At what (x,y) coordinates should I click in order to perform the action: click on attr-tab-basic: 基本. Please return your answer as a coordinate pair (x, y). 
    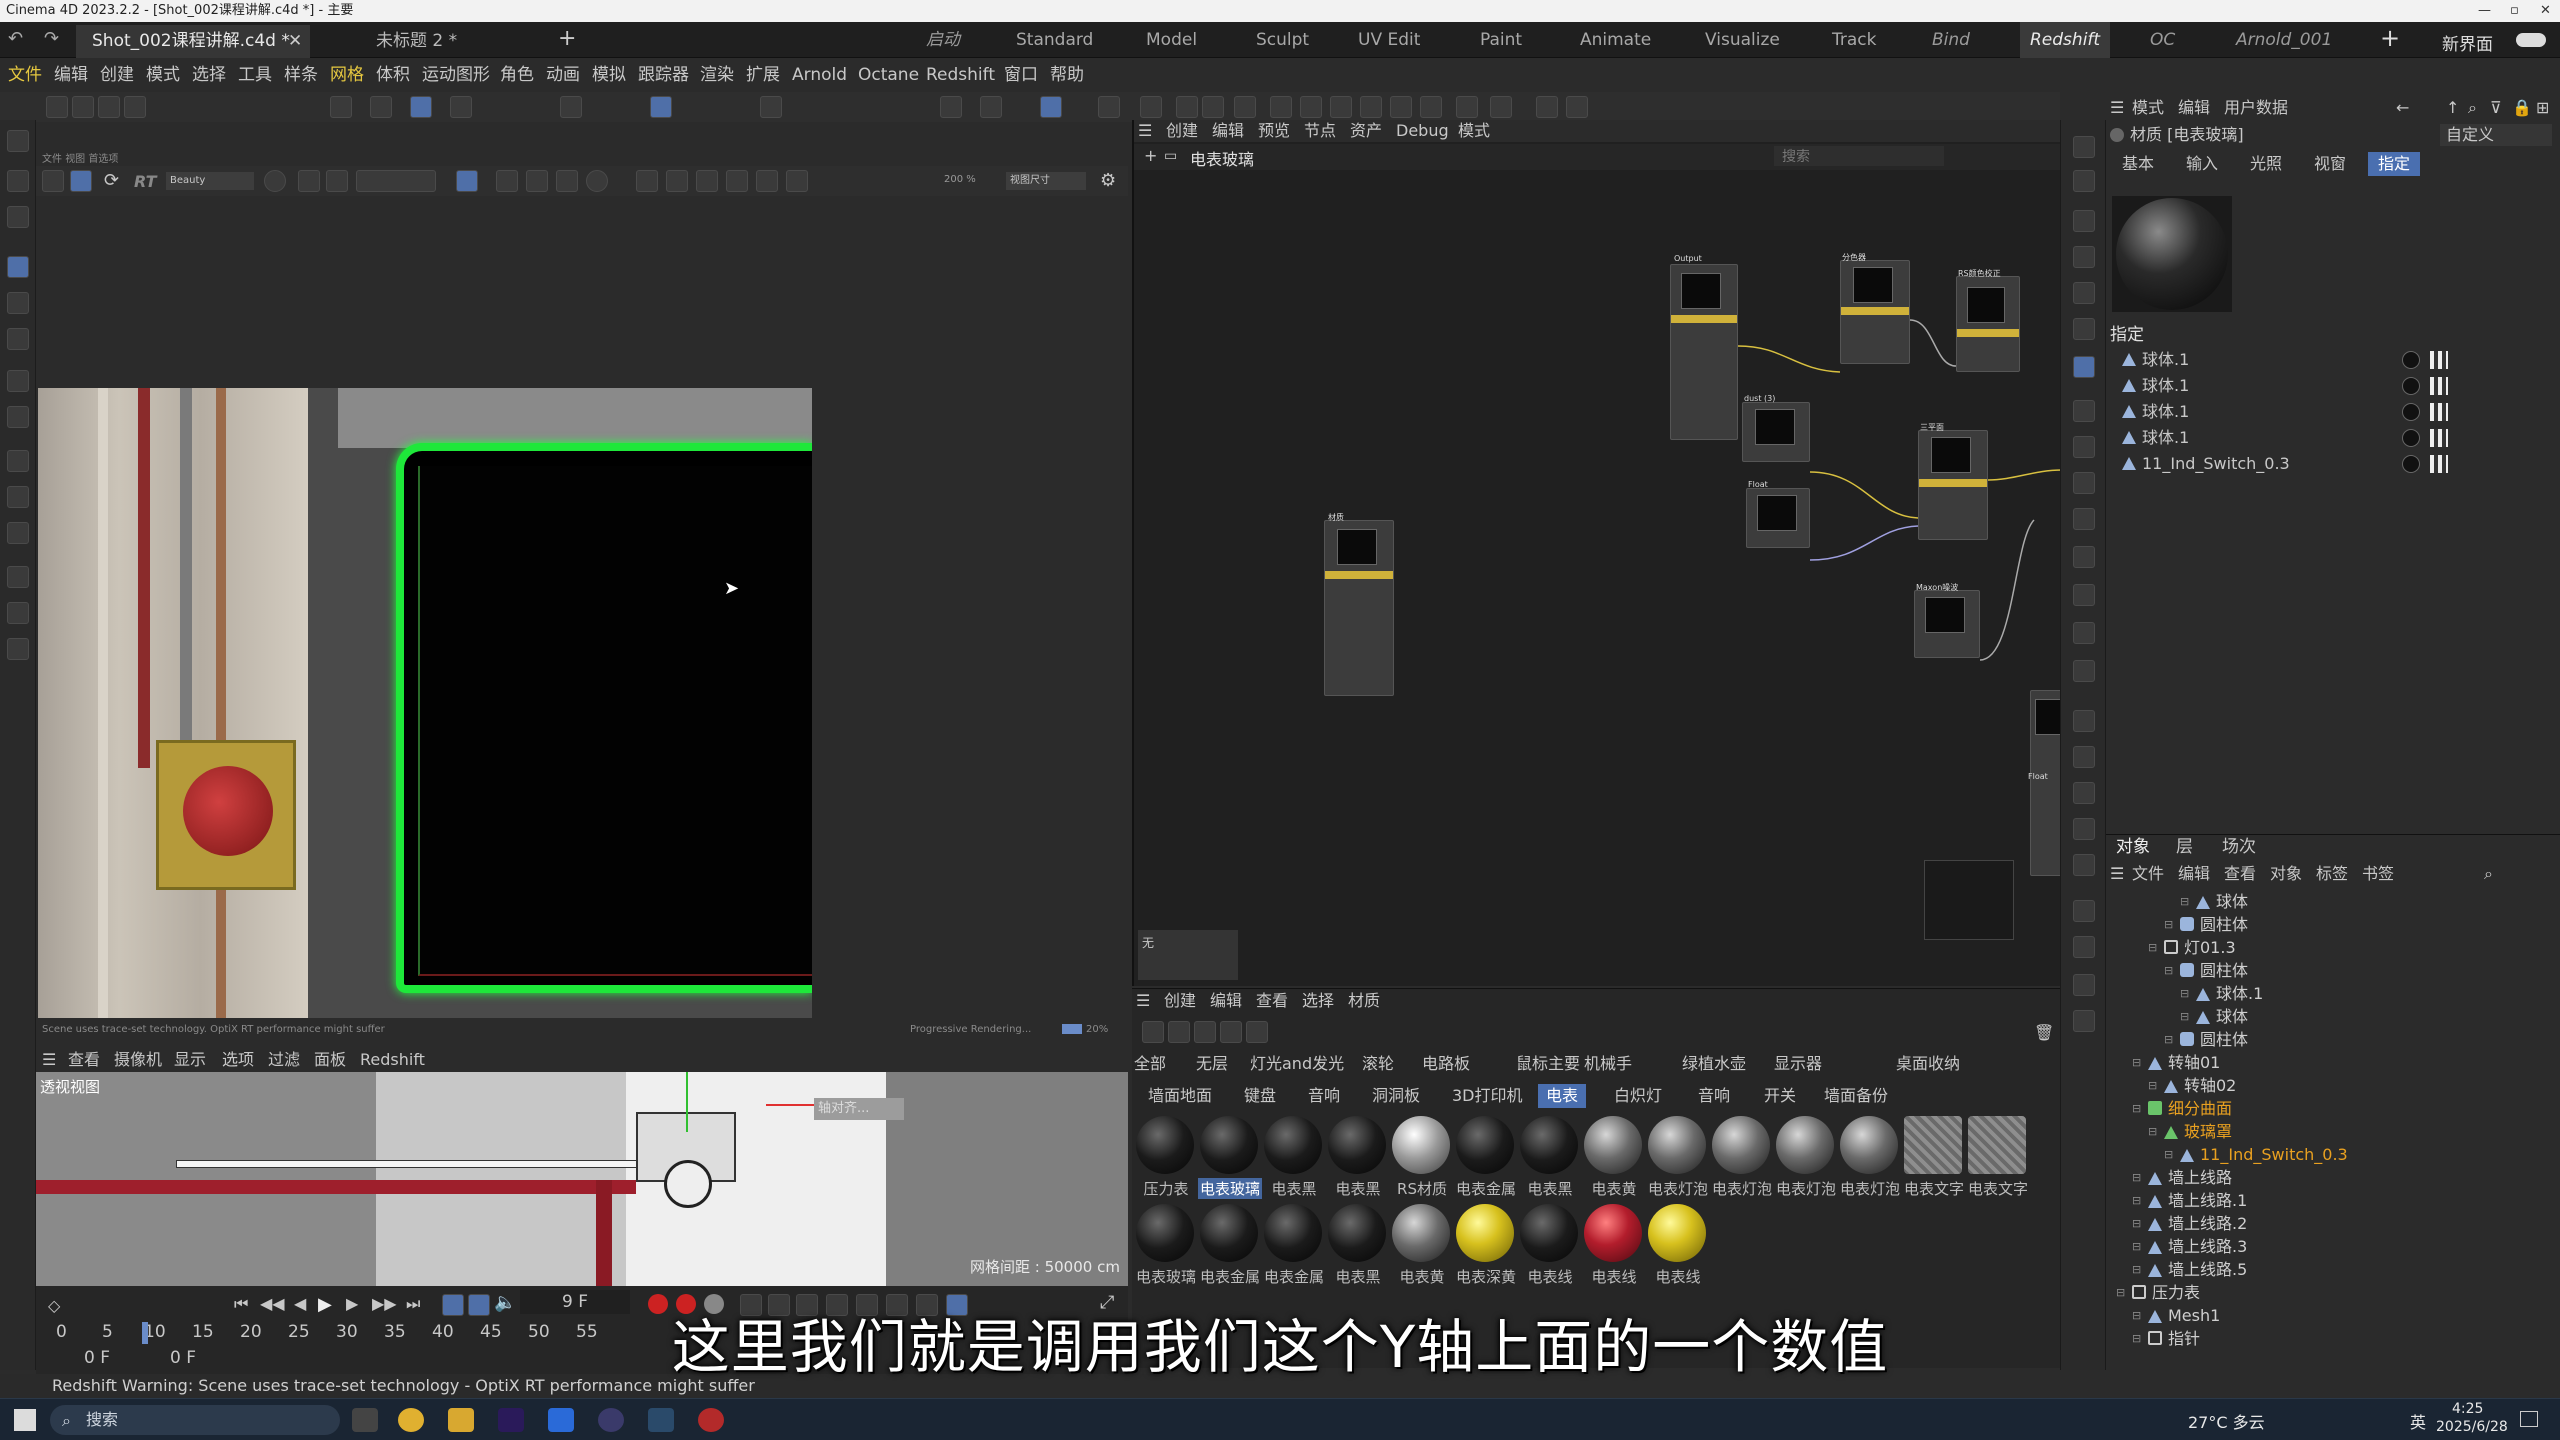
    Looking at the image, I should click on (2138, 164).